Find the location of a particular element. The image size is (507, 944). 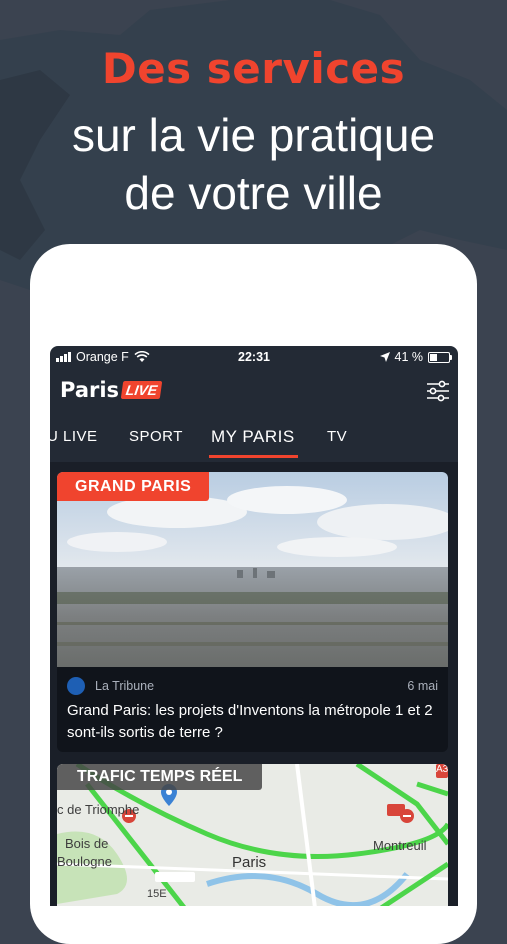

active-tab-indicator is located at coordinates (253, 456).